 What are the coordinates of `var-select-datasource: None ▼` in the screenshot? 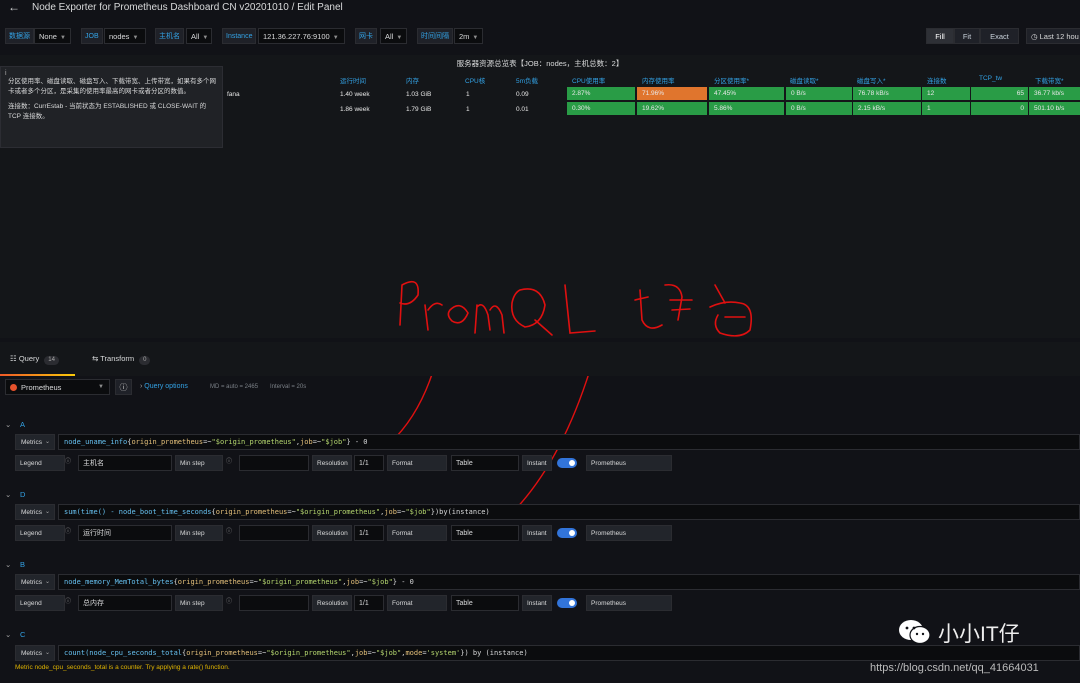 It's located at (52, 36).